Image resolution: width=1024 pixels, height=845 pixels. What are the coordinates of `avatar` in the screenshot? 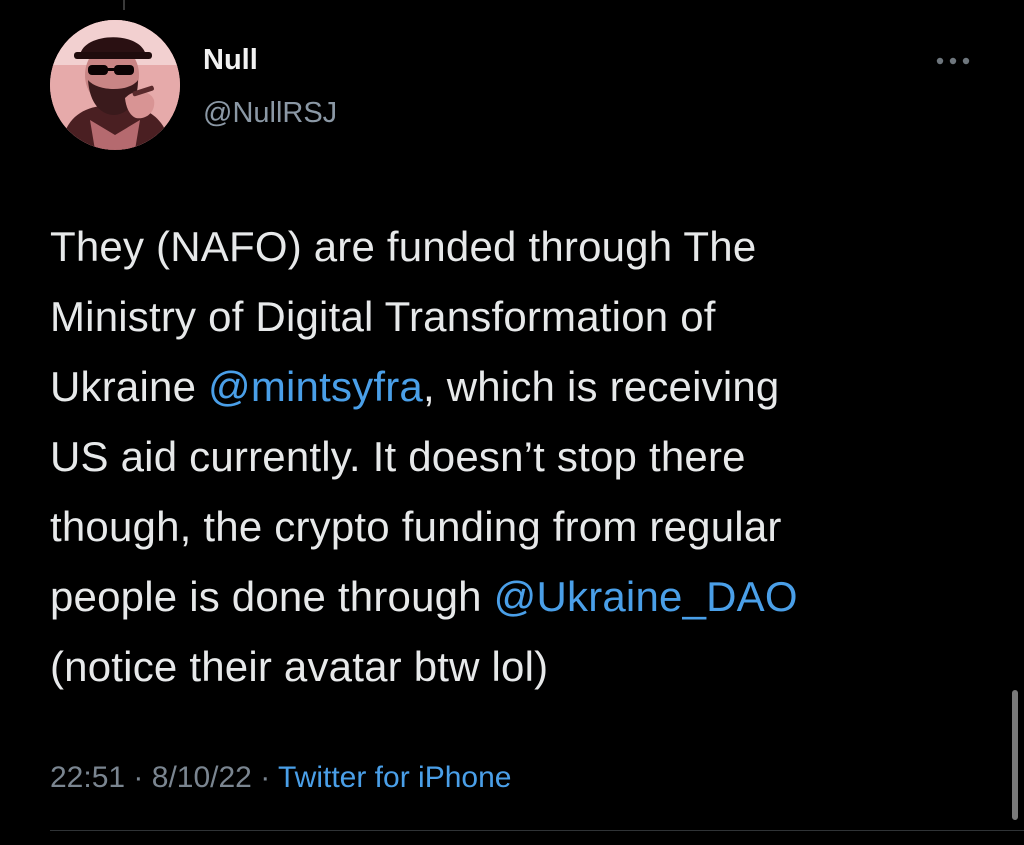 It's located at (115, 85).